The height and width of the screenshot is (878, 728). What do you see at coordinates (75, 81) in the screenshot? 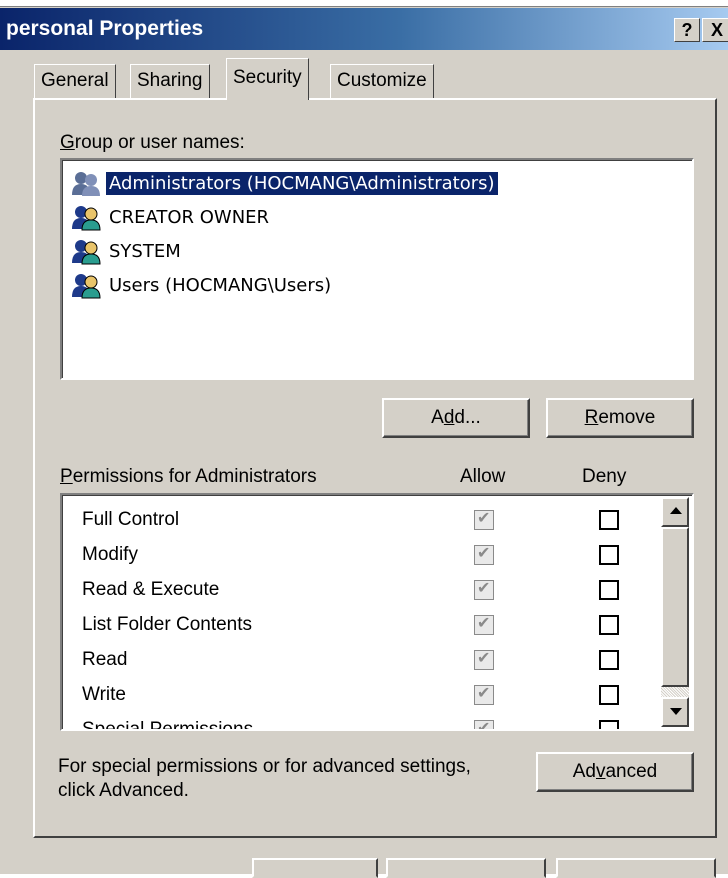
I see `tab-general: General` at bounding box center [75, 81].